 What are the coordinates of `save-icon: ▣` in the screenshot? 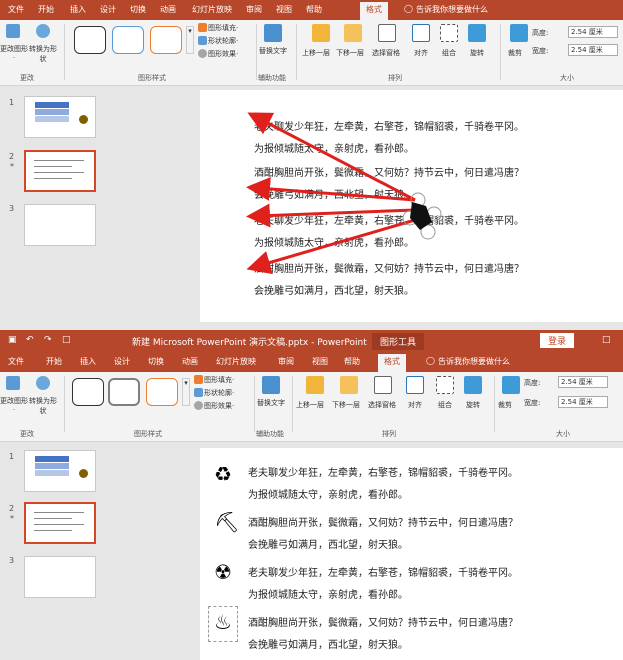 It's located at (12, 340).